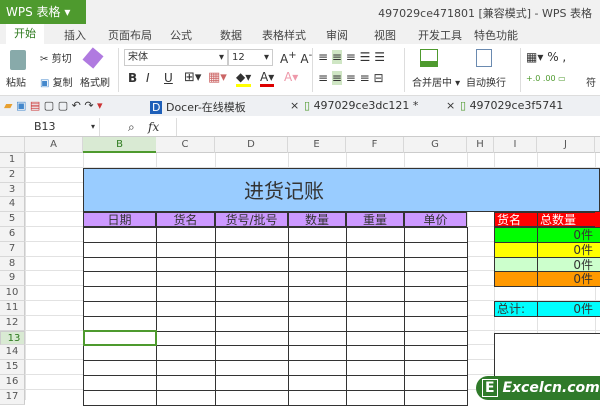  What do you see at coordinates (12, 160) in the screenshot?
I see `row-header-1: 1` at bounding box center [12, 160].